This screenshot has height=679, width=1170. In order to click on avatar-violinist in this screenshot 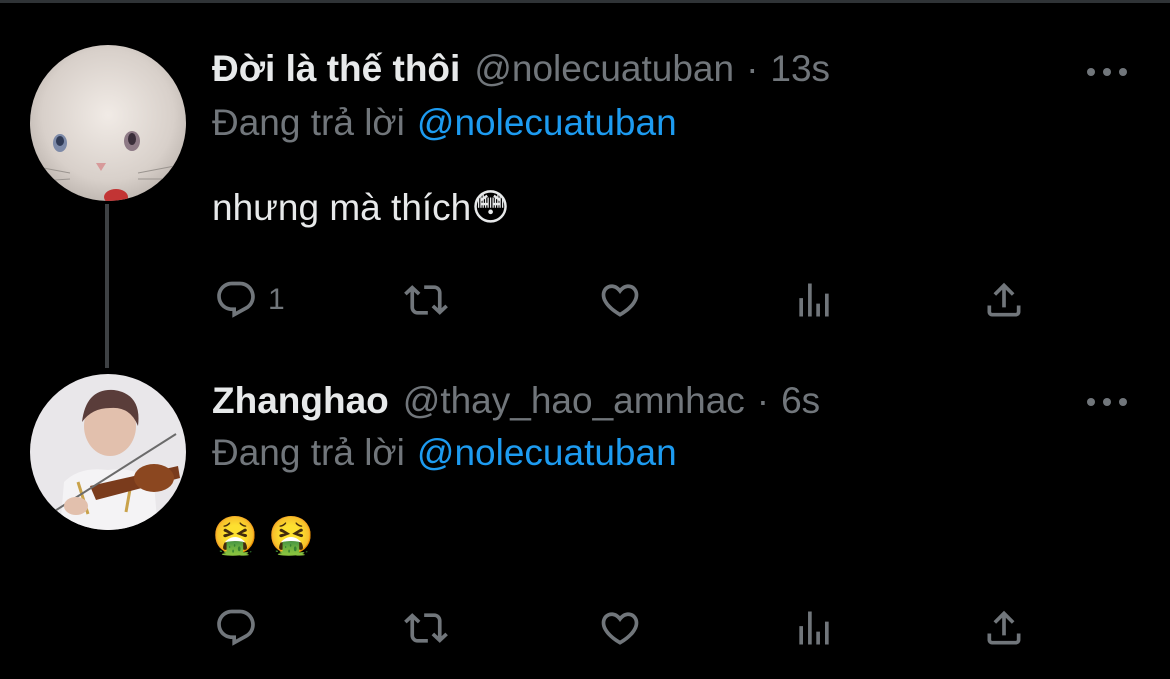, I will do `click(108, 452)`.